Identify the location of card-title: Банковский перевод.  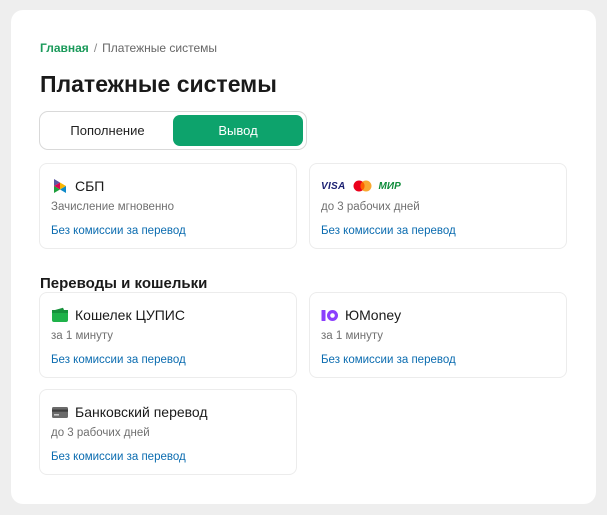
(141, 412).